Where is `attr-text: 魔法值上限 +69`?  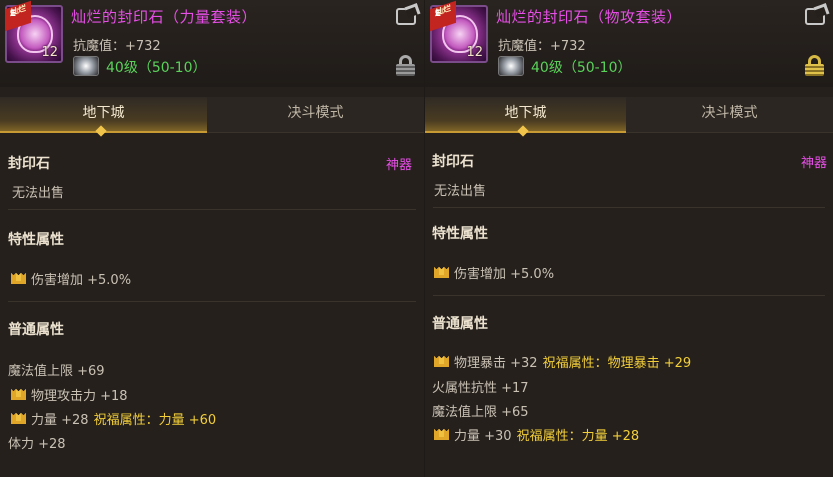
attr-text: 魔法值上限 +69 is located at coordinates (56, 371).